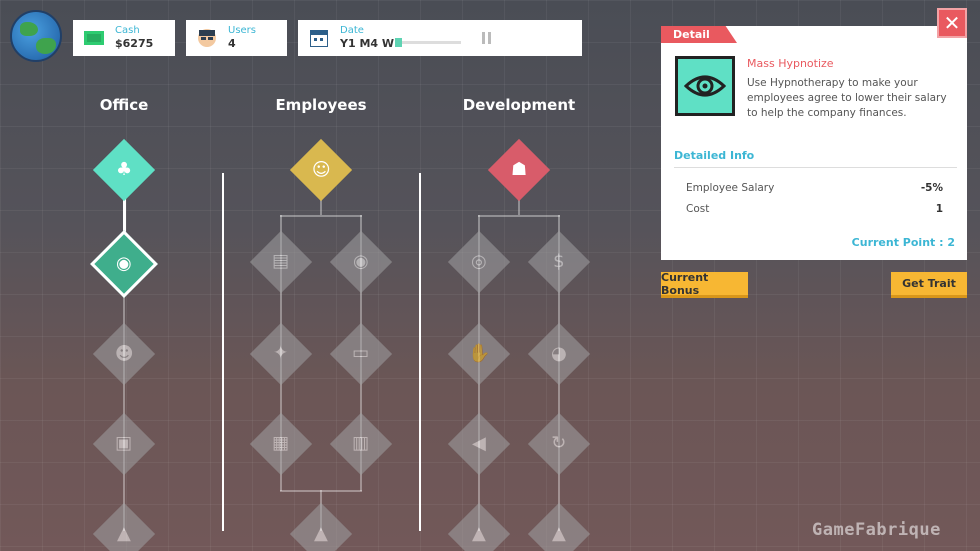 This screenshot has height=551, width=980. Describe the element at coordinates (814, 188) in the screenshot. I see `detail-row-salary: Employee Salary -5%` at that location.